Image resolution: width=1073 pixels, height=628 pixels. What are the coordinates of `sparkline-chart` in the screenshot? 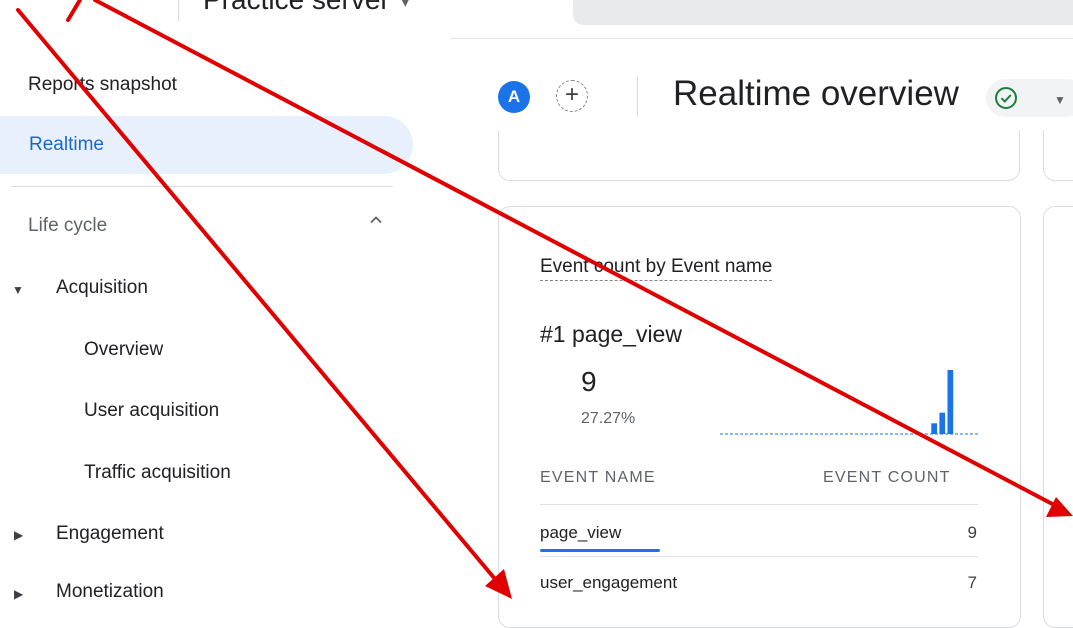 It's located at (850, 402).